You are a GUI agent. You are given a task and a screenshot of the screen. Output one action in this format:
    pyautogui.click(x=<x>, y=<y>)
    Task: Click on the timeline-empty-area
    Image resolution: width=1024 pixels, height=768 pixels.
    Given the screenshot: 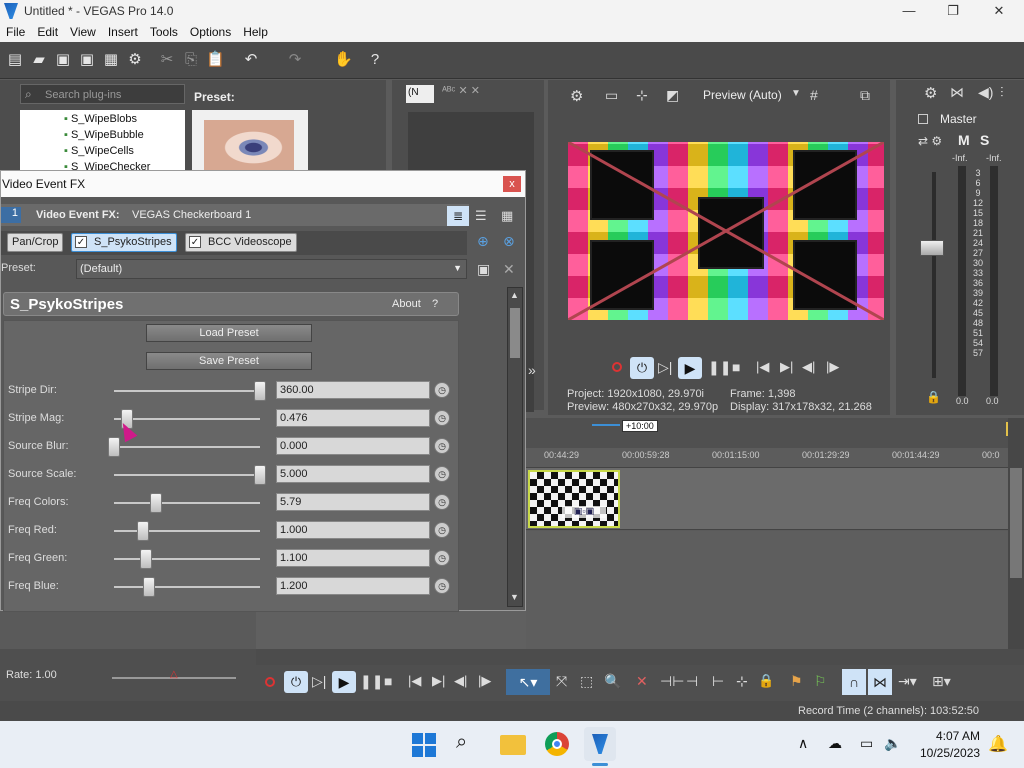 What is the action you would take?
    pyautogui.click(x=767, y=590)
    